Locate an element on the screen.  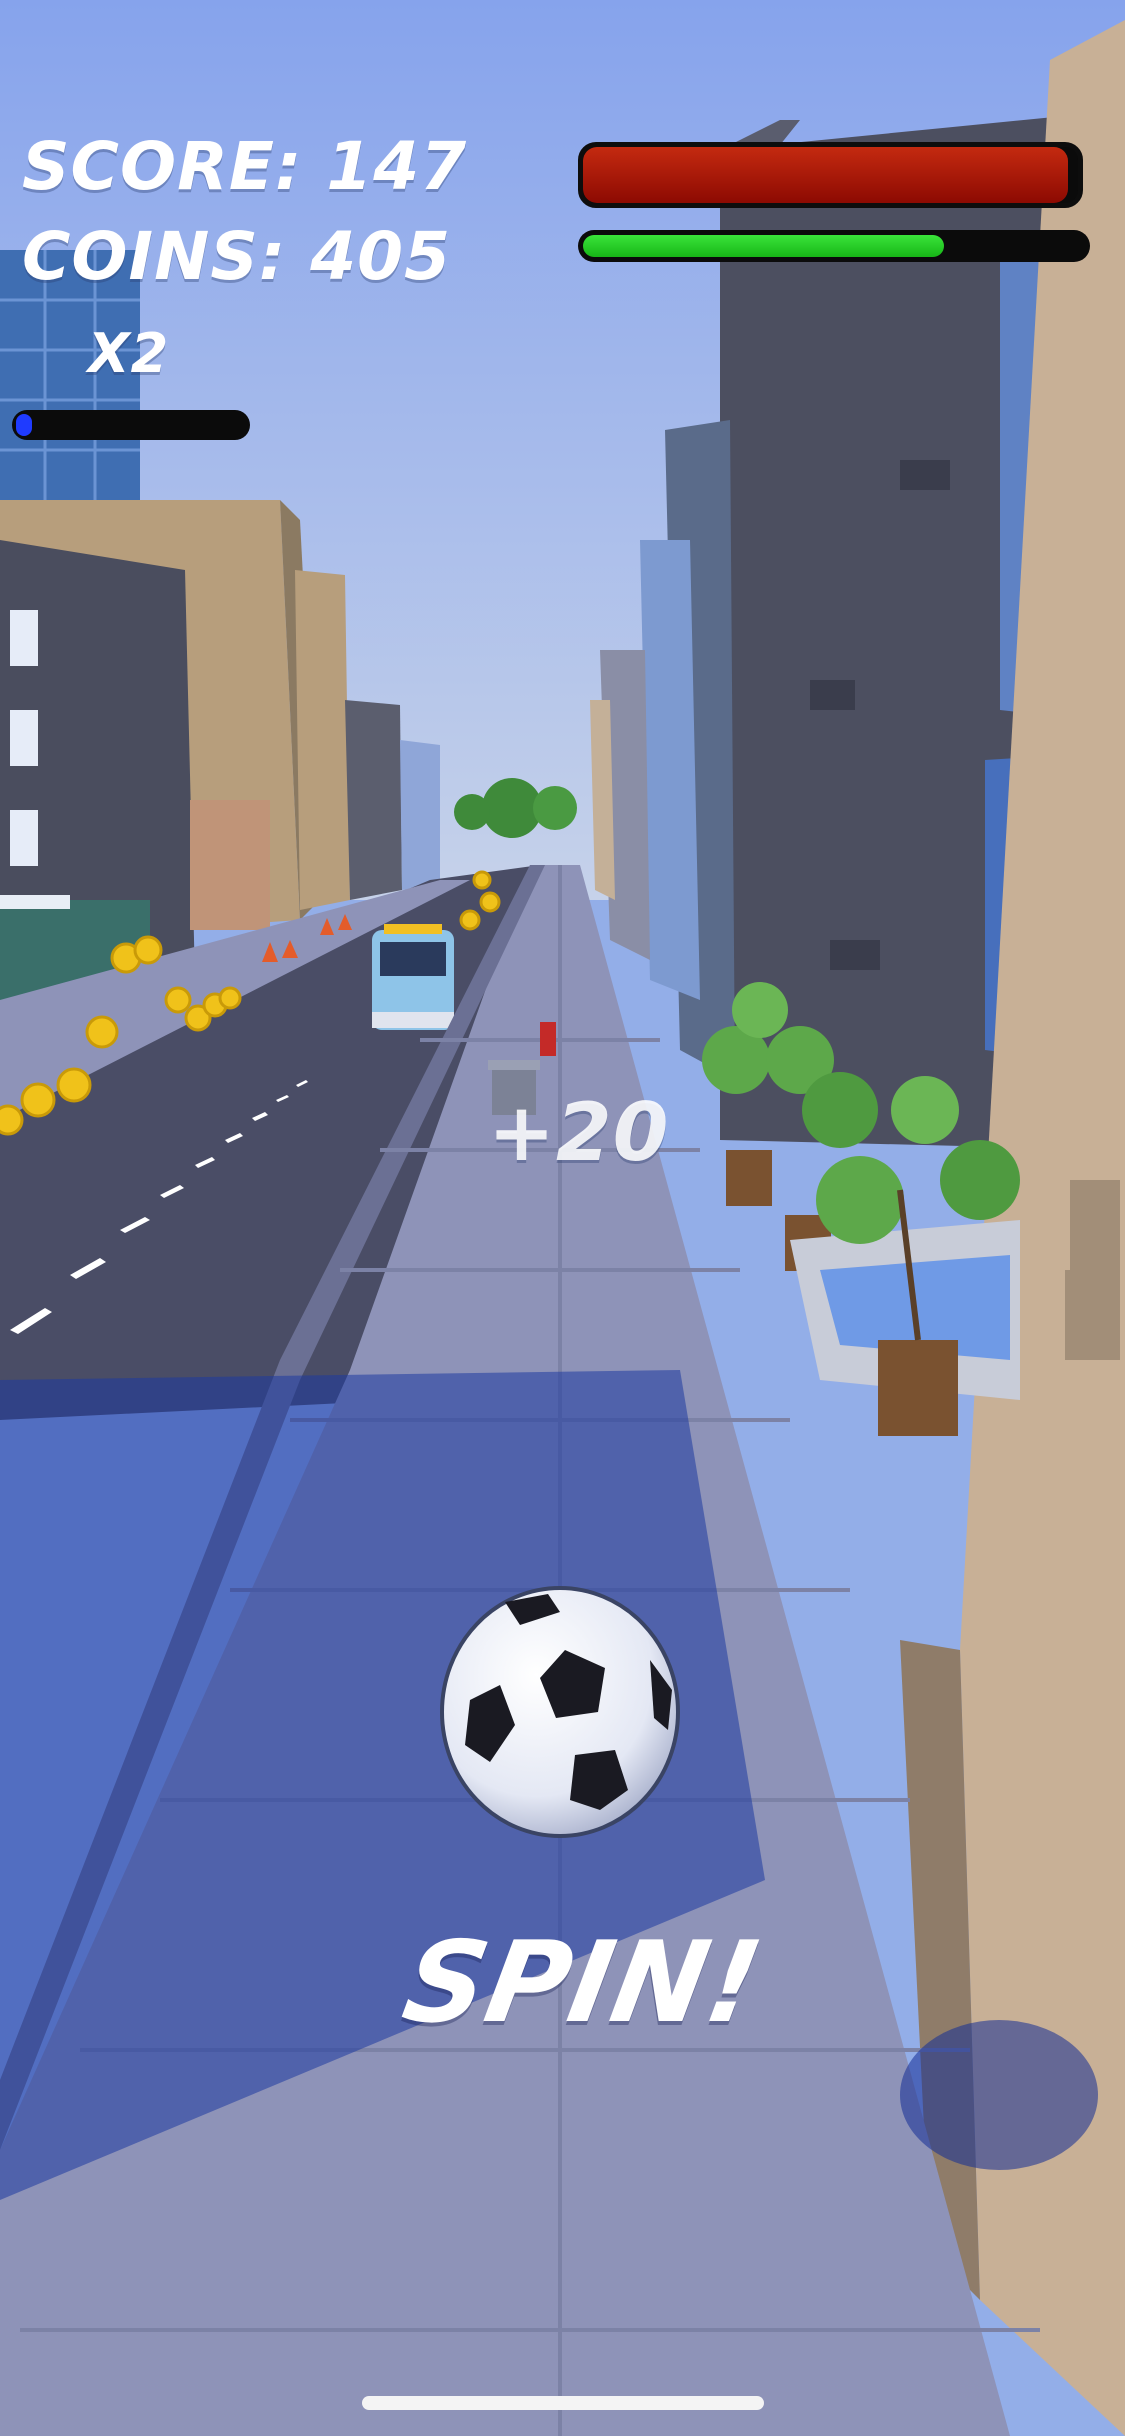
van is located at coordinates (413, 977).